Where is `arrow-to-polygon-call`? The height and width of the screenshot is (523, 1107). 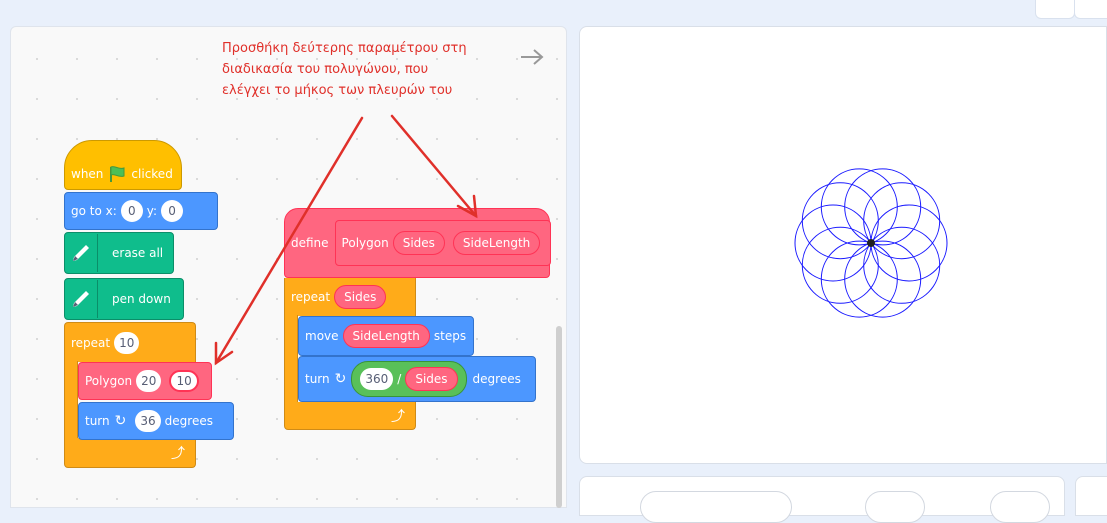
arrow-to-polygon-call is located at coordinates (289, 241).